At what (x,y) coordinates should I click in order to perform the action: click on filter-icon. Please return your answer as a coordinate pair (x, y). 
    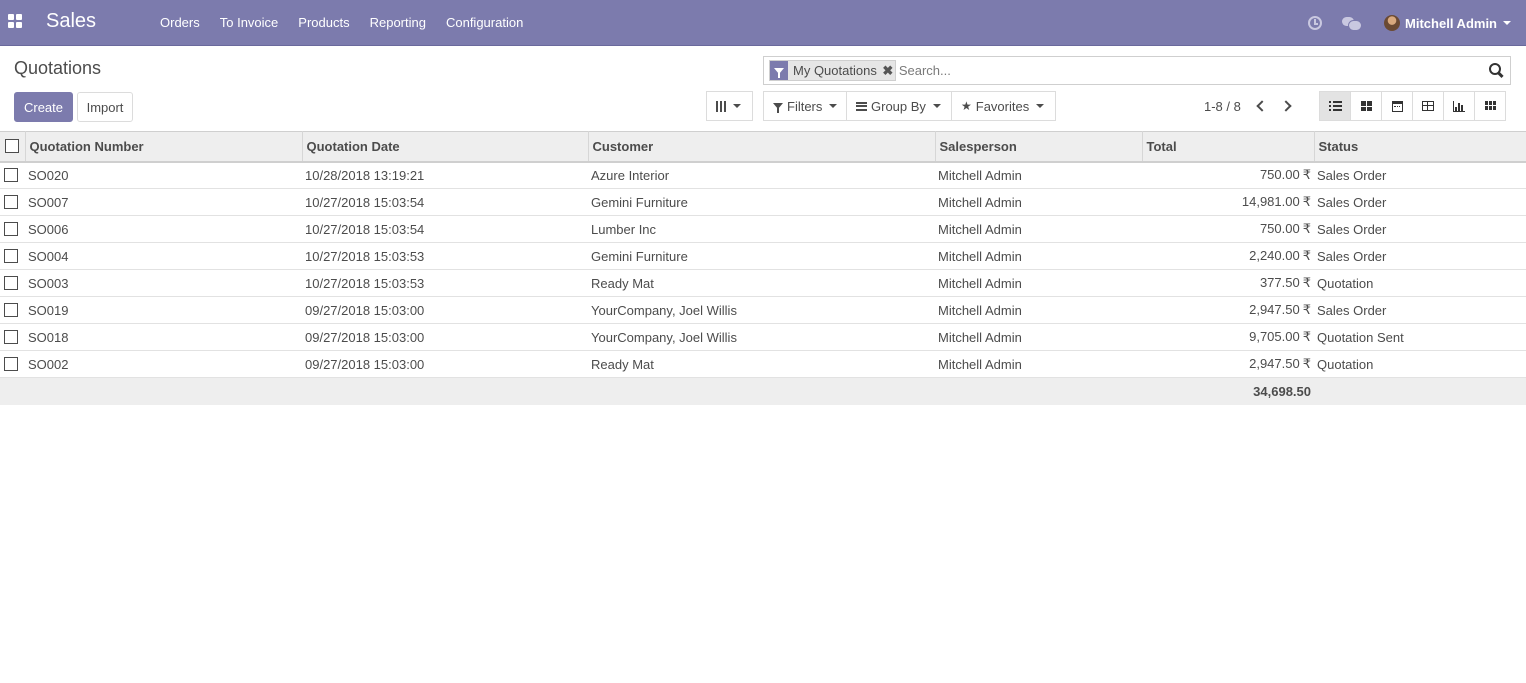
    Looking at the image, I should click on (778, 108).